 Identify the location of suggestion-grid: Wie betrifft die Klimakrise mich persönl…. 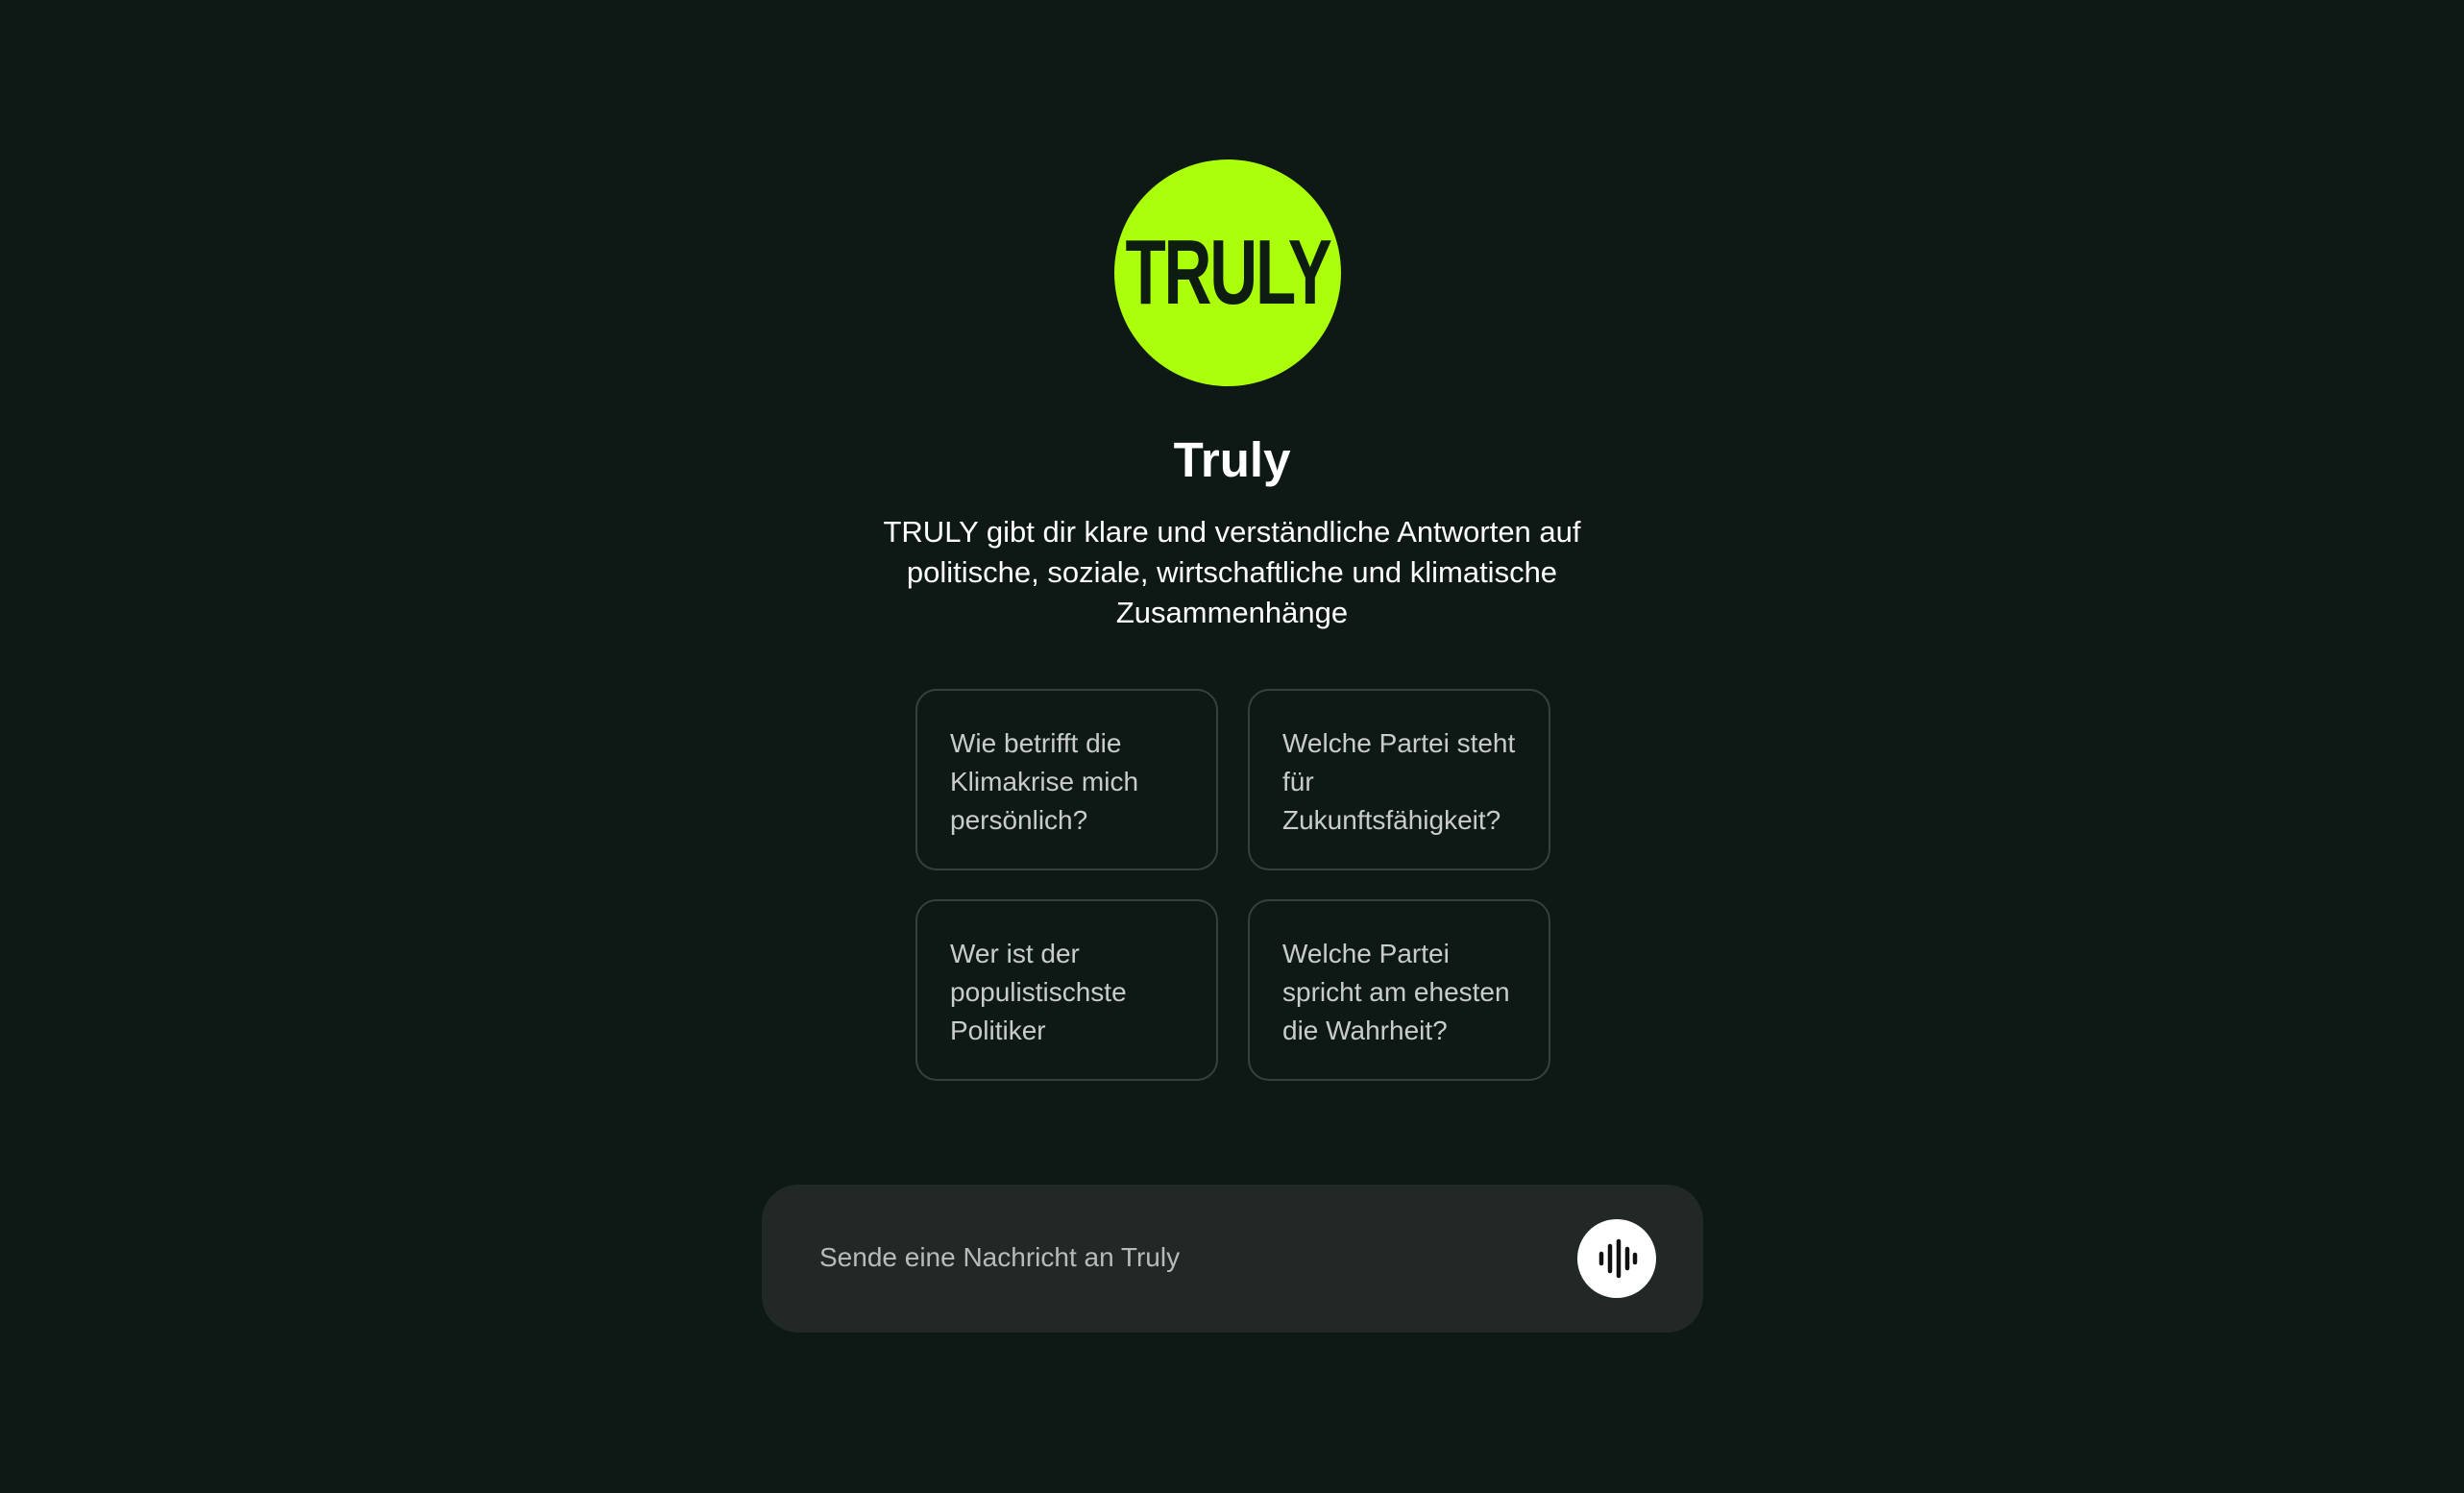
(1233, 885).